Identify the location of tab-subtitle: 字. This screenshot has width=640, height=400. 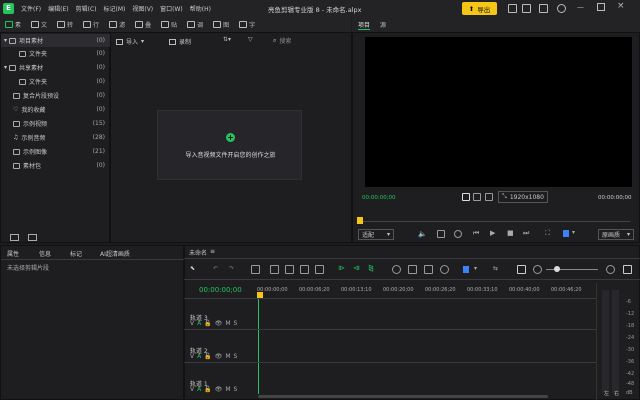
(247, 24).